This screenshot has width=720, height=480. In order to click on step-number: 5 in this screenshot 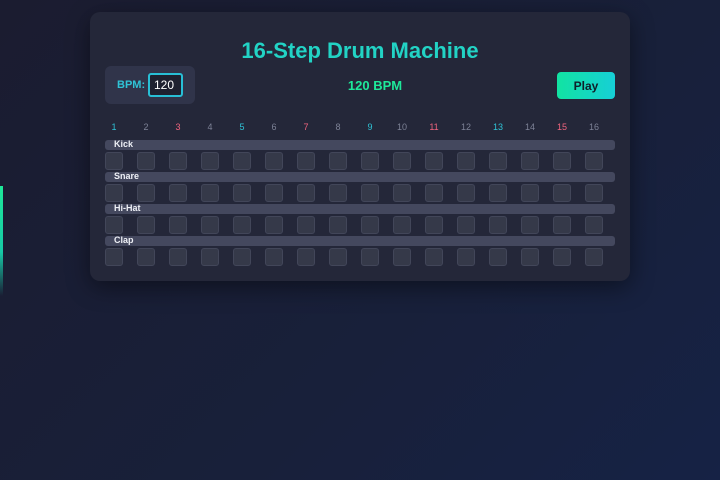, I will do `click(242, 127)`.